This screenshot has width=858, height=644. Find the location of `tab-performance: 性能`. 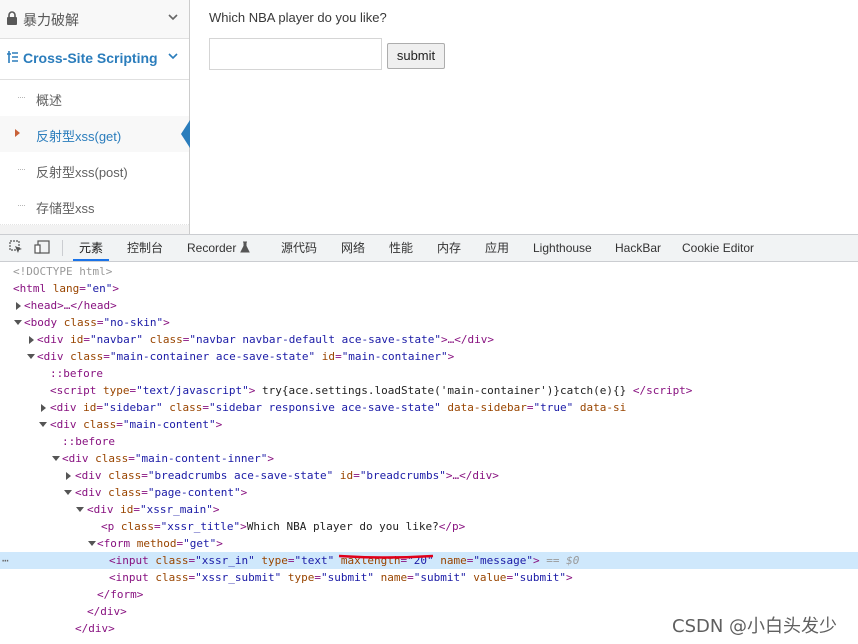

tab-performance: 性能 is located at coordinates (401, 248).